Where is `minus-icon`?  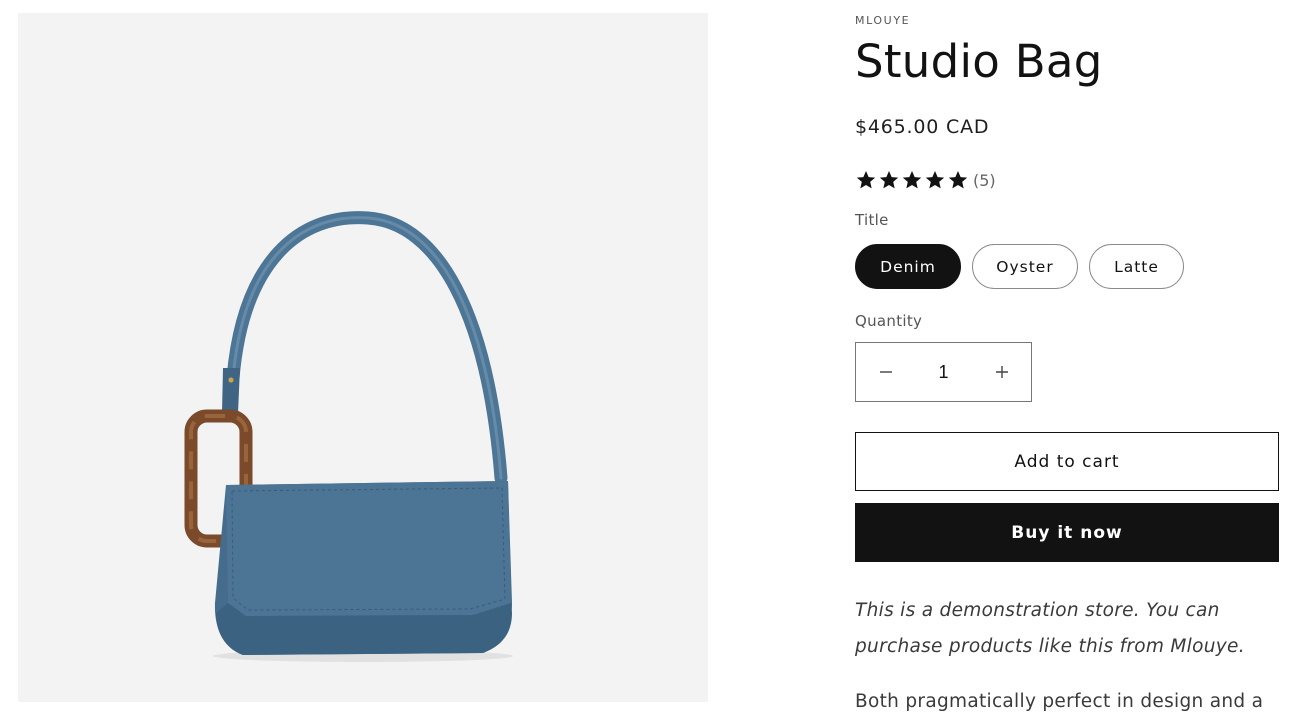 minus-icon is located at coordinates (885, 372).